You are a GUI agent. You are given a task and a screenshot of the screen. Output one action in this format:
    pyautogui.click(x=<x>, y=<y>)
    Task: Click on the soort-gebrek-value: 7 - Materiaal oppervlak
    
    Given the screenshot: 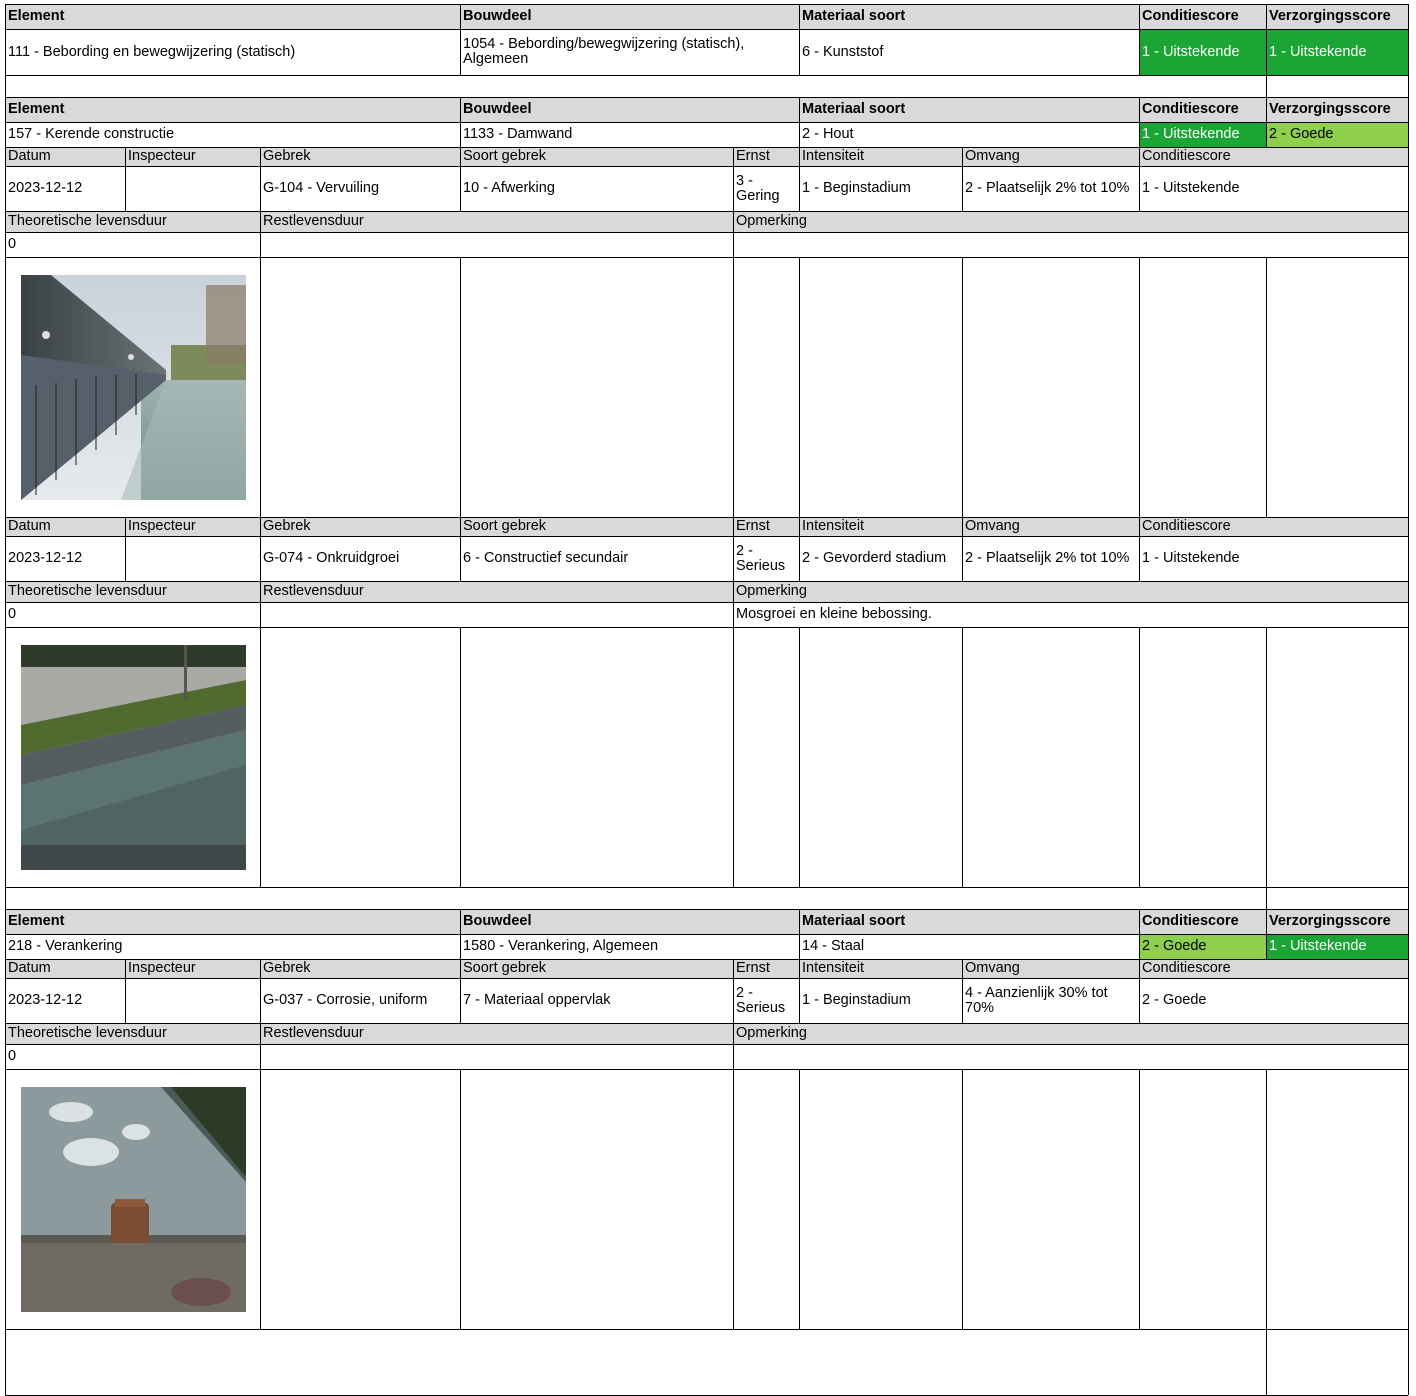 What is the action you would take?
    pyautogui.click(x=537, y=1000)
    